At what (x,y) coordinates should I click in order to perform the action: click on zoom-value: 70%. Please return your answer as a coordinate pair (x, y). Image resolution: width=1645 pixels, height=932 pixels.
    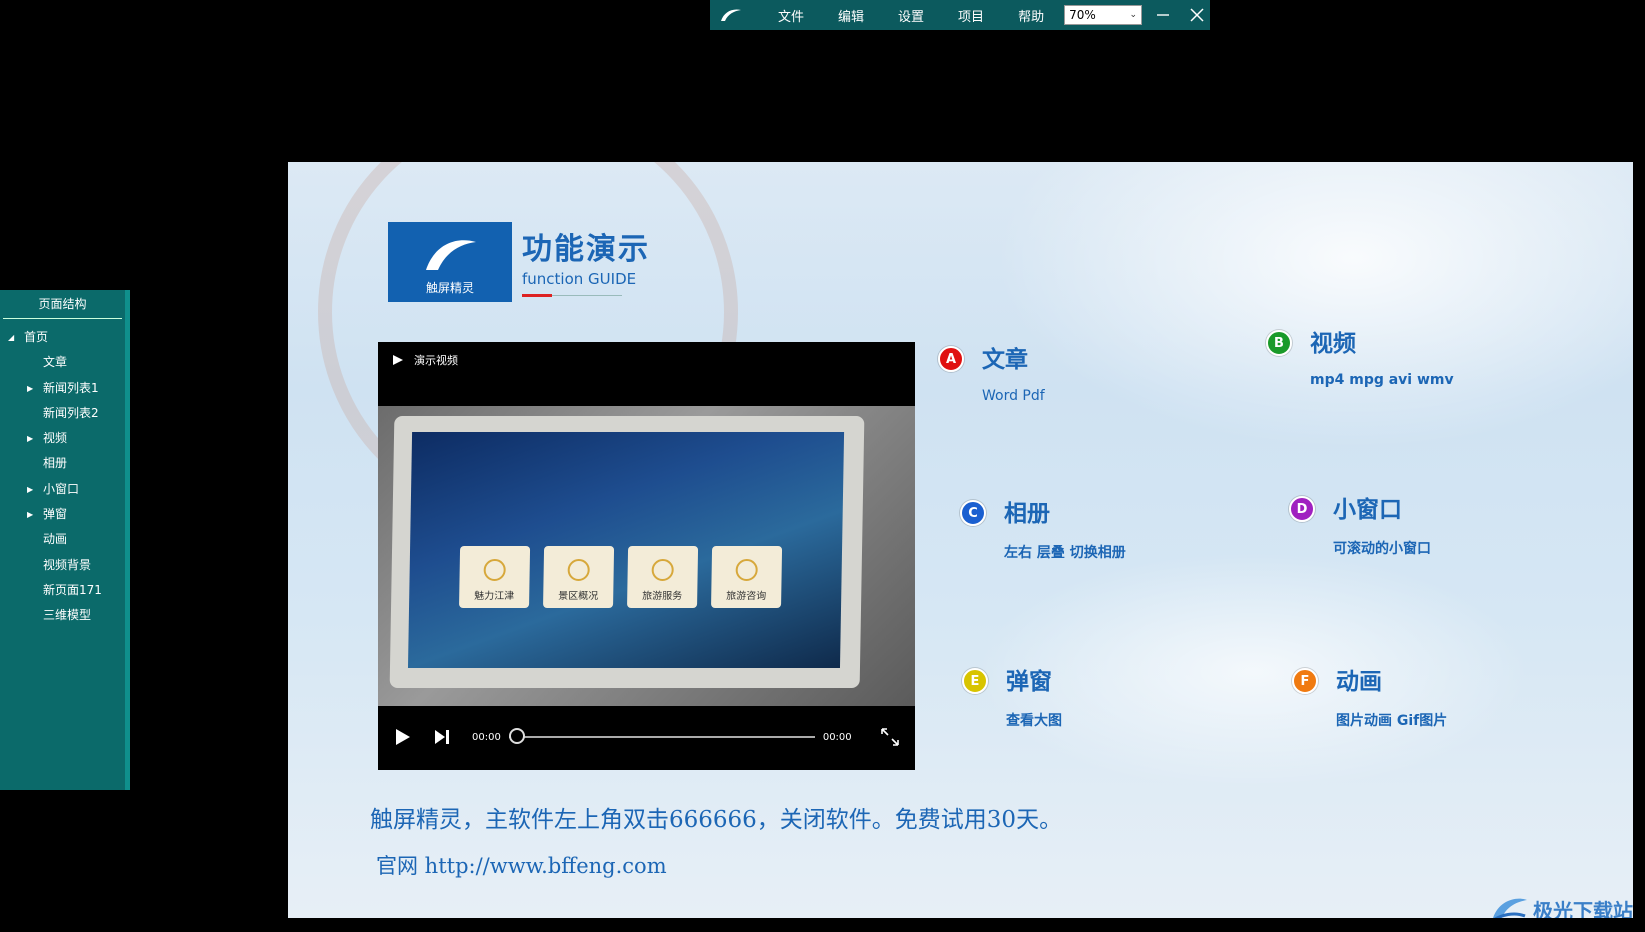
    Looking at the image, I should click on (1082, 15).